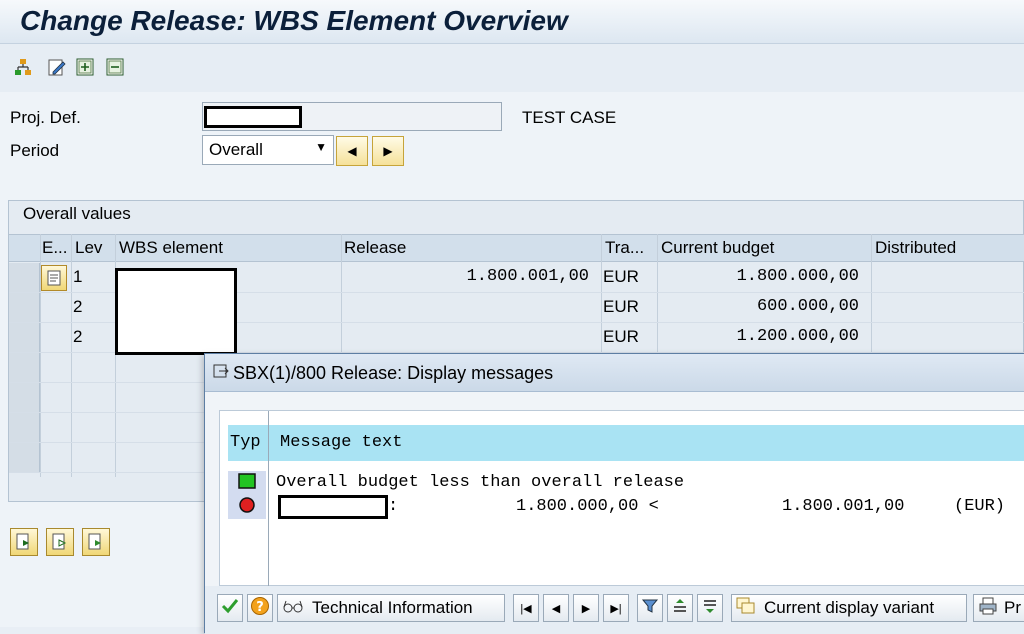 The width and height of the screenshot is (1024, 634). What do you see at coordinates (807, 306) in the screenshot?
I see `row-budget: 600.000,00` at bounding box center [807, 306].